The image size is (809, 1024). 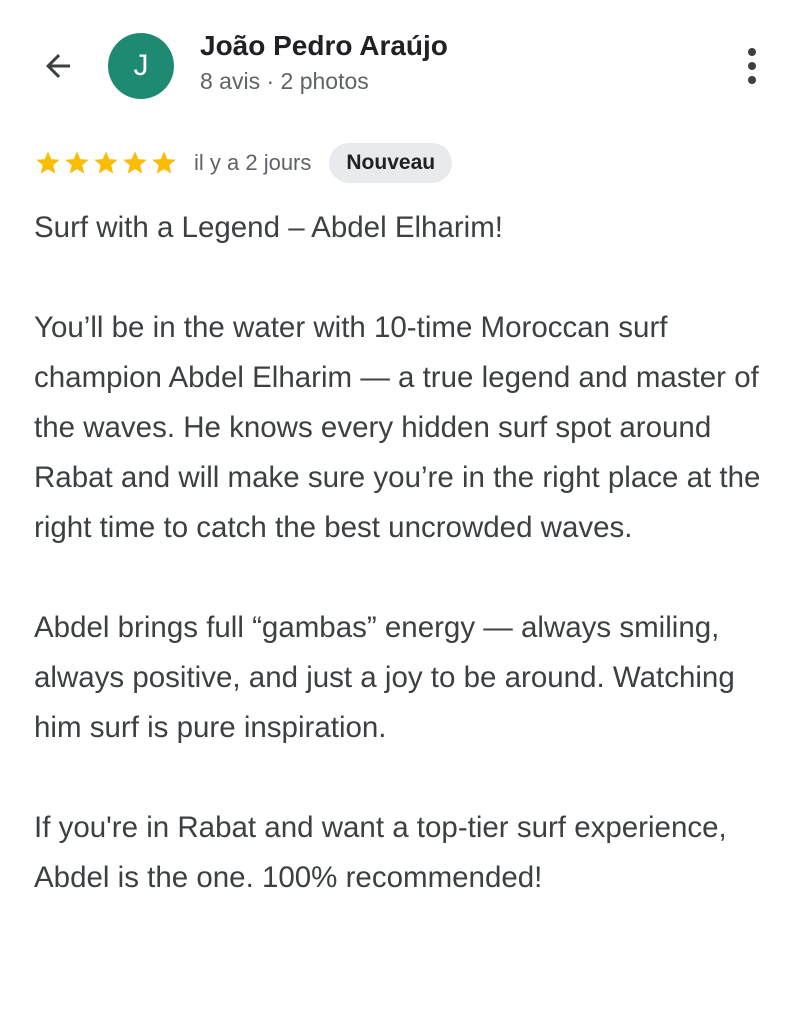 What do you see at coordinates (391, 163) in the screenshot?
I see `new-badge: Nouveau` at bounding box center [391, 163].